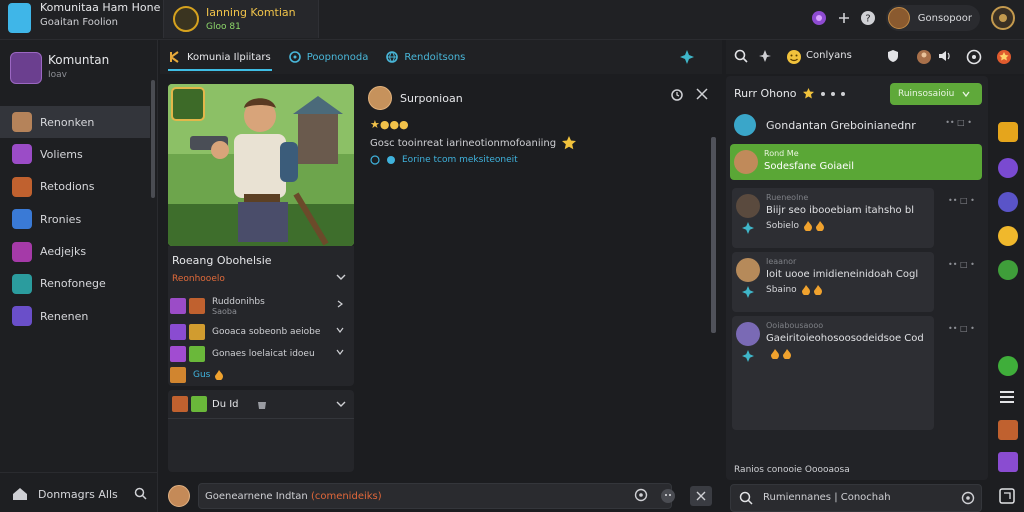 The width and height of the screenshot is (1024, 512). Describe the element at coordinates (932, 18) in the screenshot. I see `user-menu: Gonsopoor` at that location.